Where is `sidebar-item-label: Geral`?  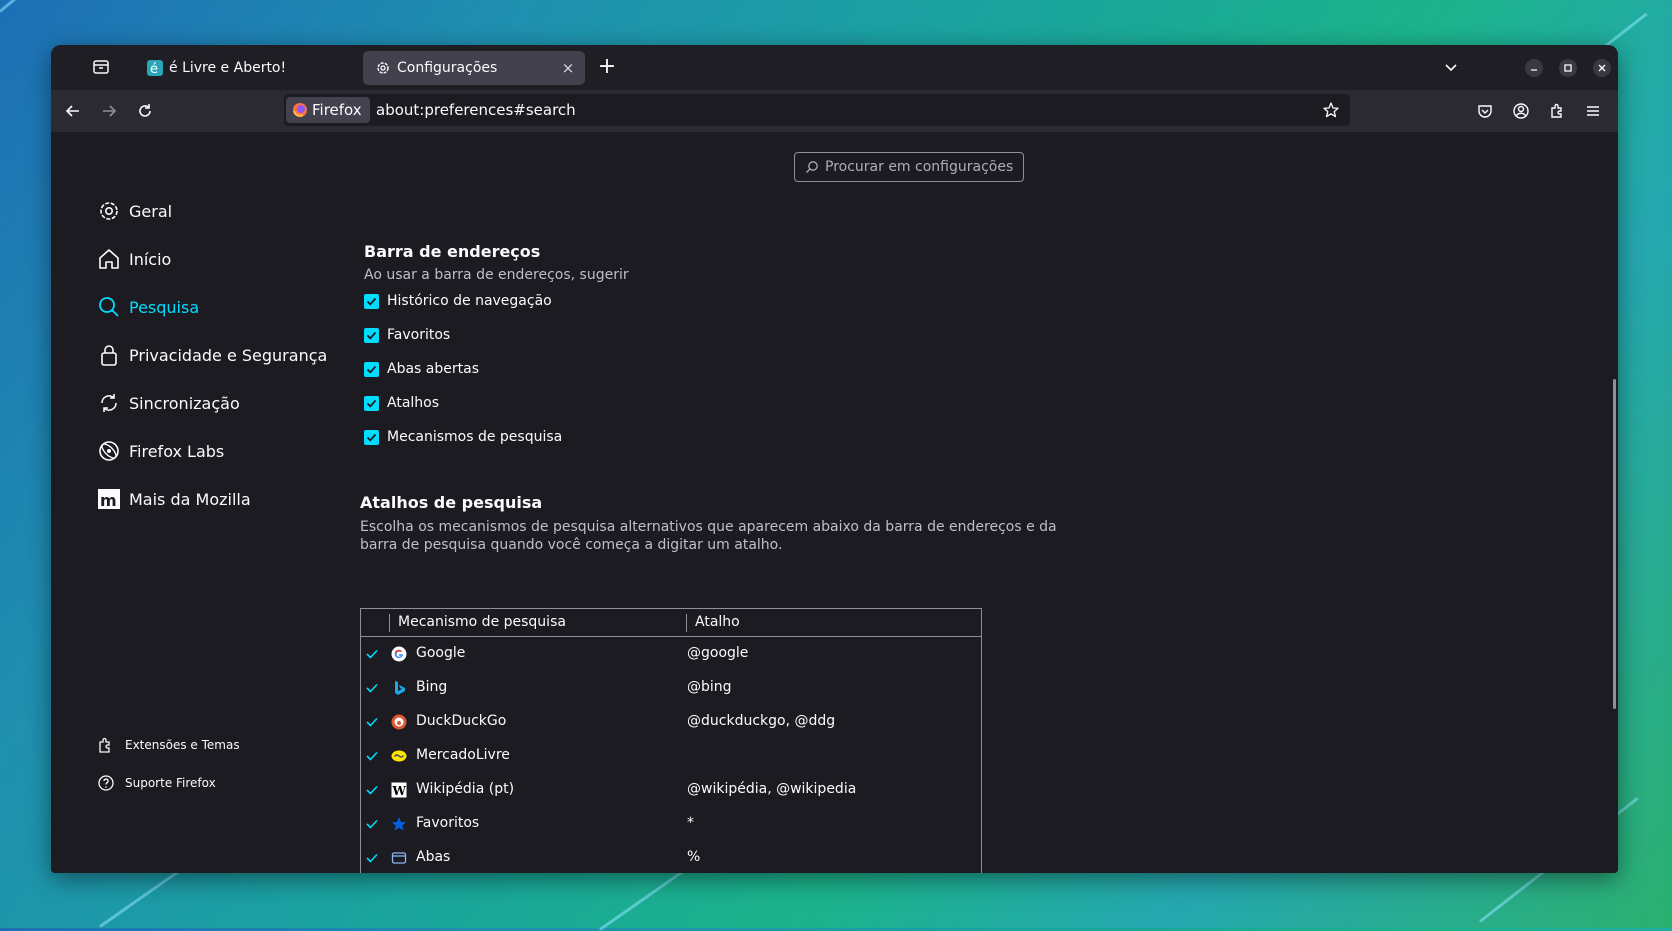
sidebar-item-label: Geral is located at coordinates (151, 211).